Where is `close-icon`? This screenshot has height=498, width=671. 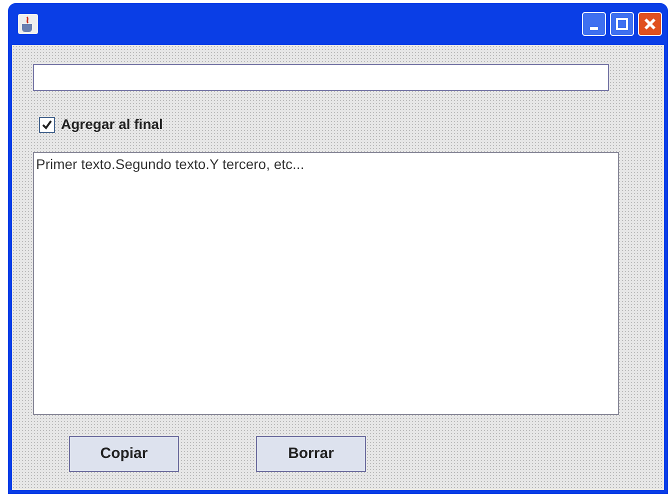
close-icon is located at coordinates (650, 24).